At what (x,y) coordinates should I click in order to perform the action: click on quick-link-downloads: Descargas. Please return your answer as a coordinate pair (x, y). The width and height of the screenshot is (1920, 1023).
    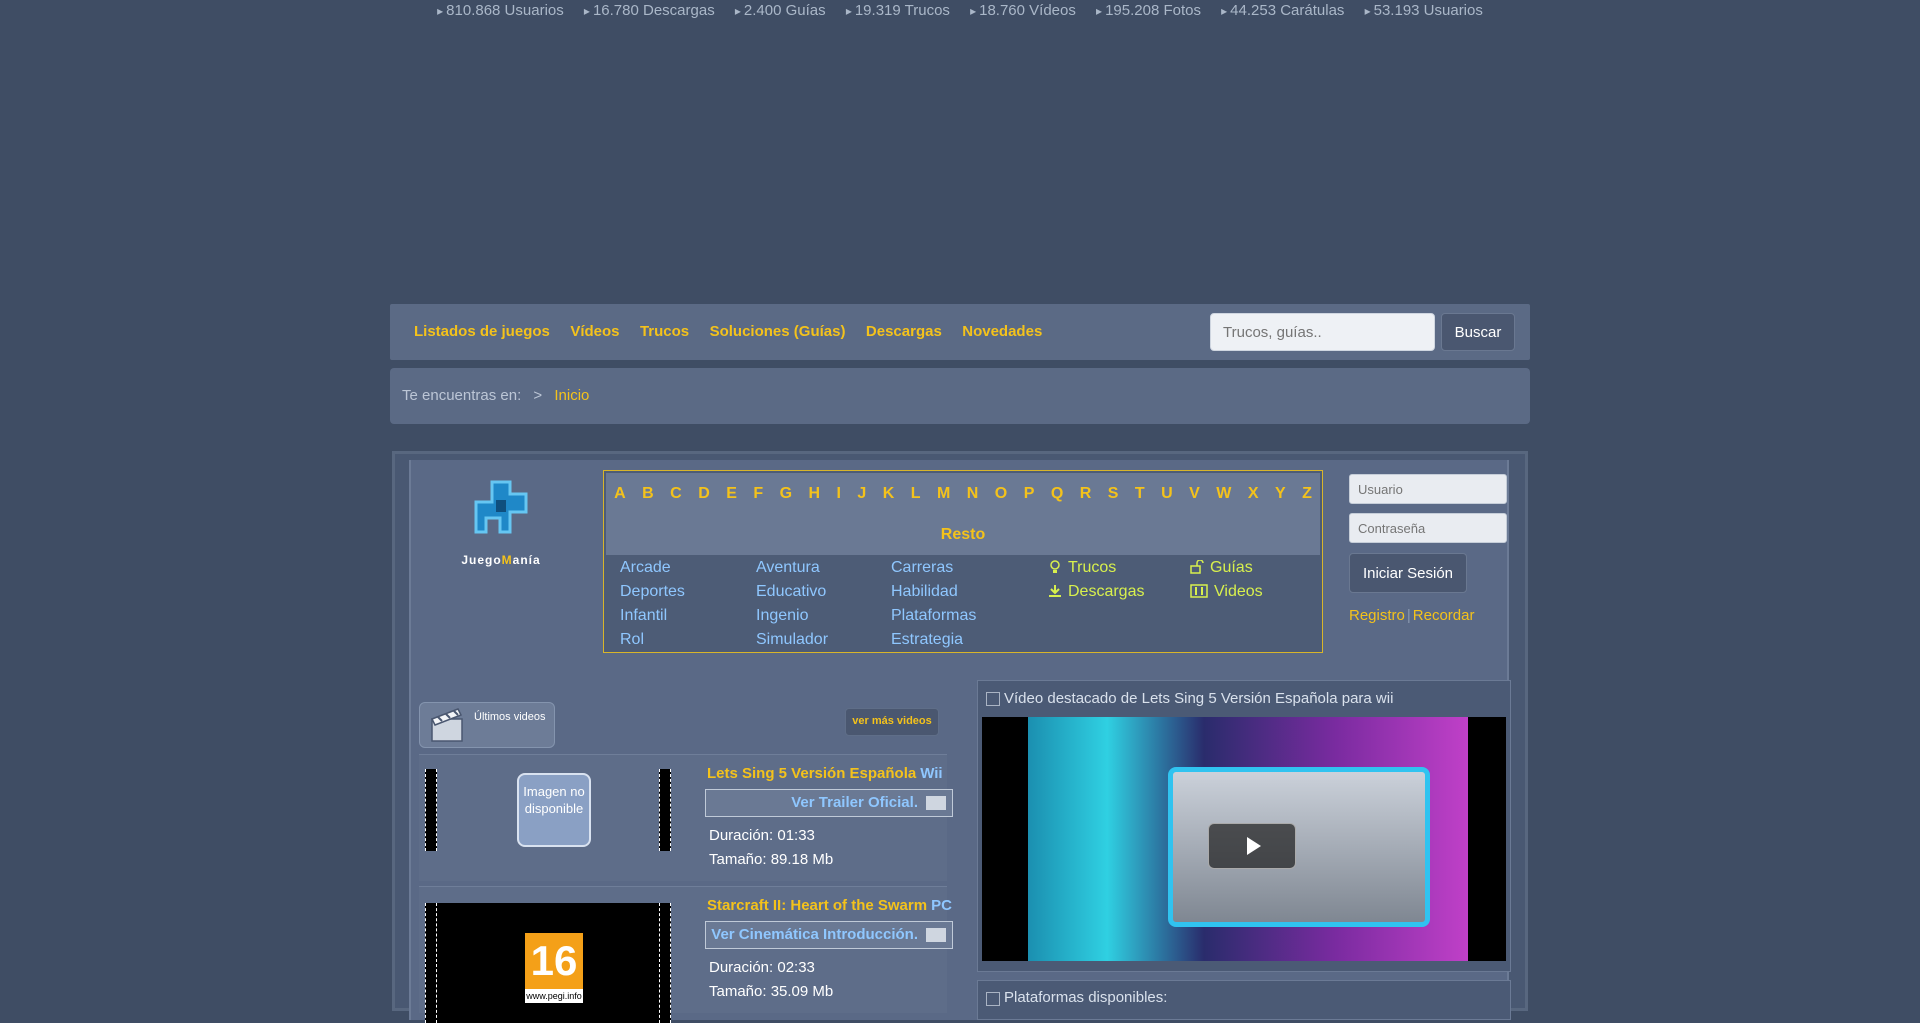
    Looking at the image, I should click on (1096, 592).